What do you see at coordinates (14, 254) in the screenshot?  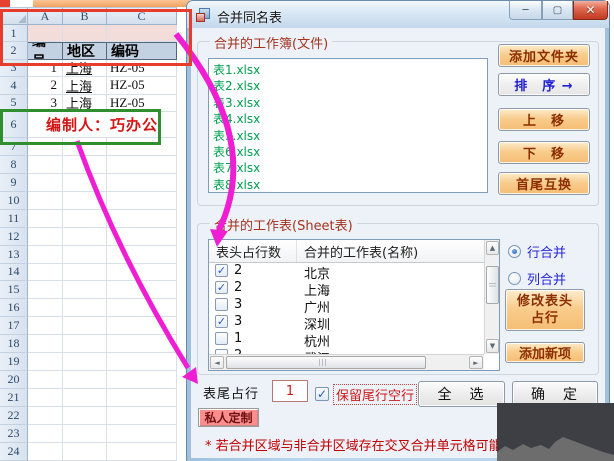 I see `row-header: 13` at bounding box center [14, 254].